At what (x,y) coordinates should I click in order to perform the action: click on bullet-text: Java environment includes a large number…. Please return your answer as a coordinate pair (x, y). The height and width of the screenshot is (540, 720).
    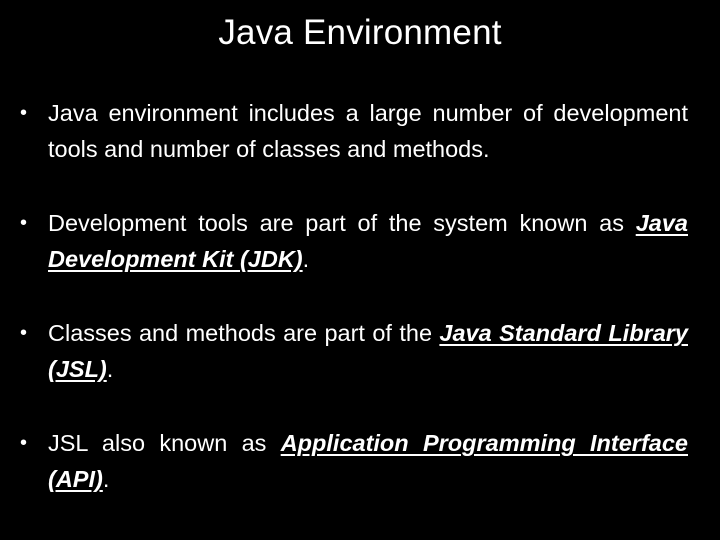
    Looking at the image, I should click on (368, 131).